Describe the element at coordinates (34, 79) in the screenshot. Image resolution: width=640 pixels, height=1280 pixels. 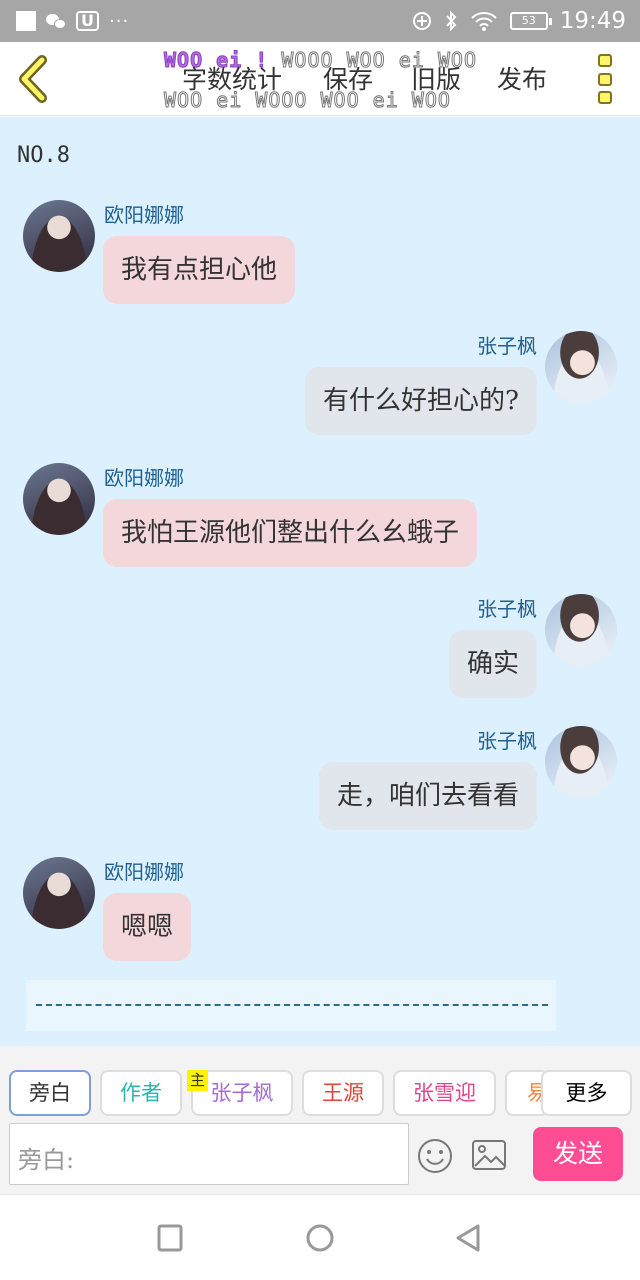
I see `back-arrow-icon` at that location.